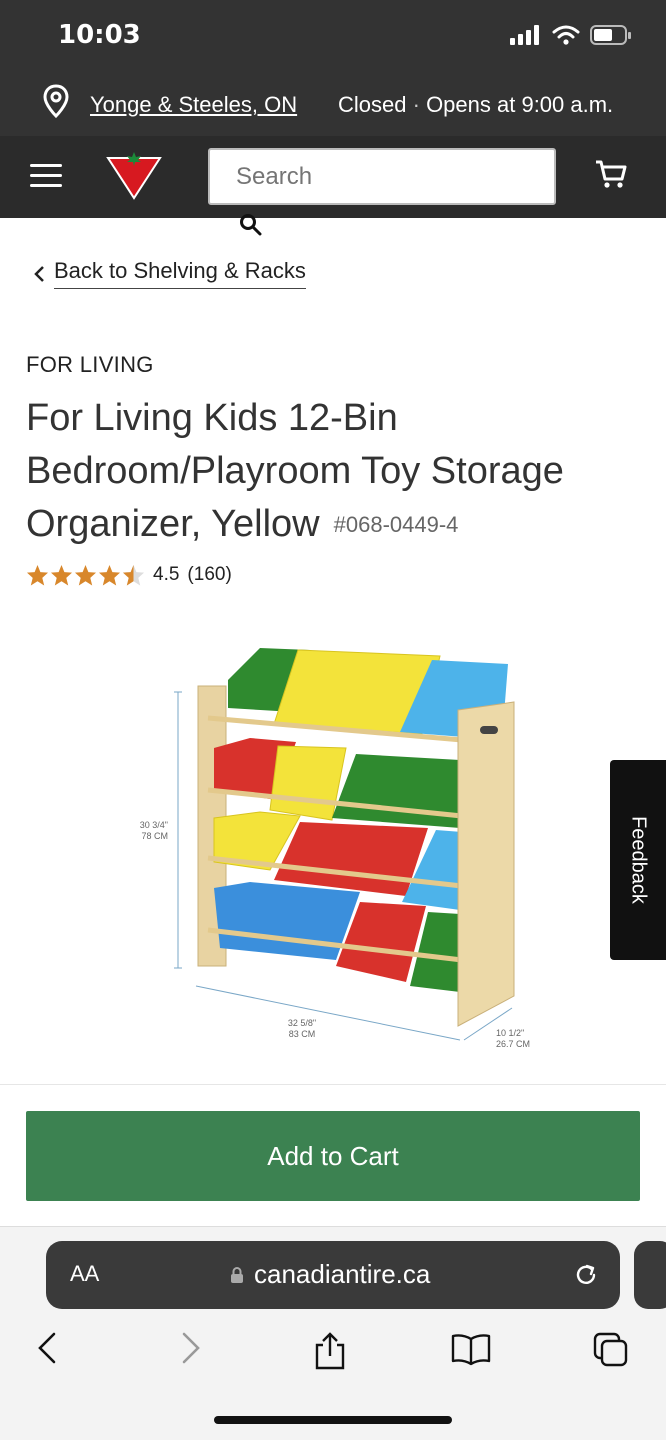 This screenshot has width=666, height=1440. Describe the element at coordinates (611, 174) in the screenshot. I see `cart-icon` at that location.